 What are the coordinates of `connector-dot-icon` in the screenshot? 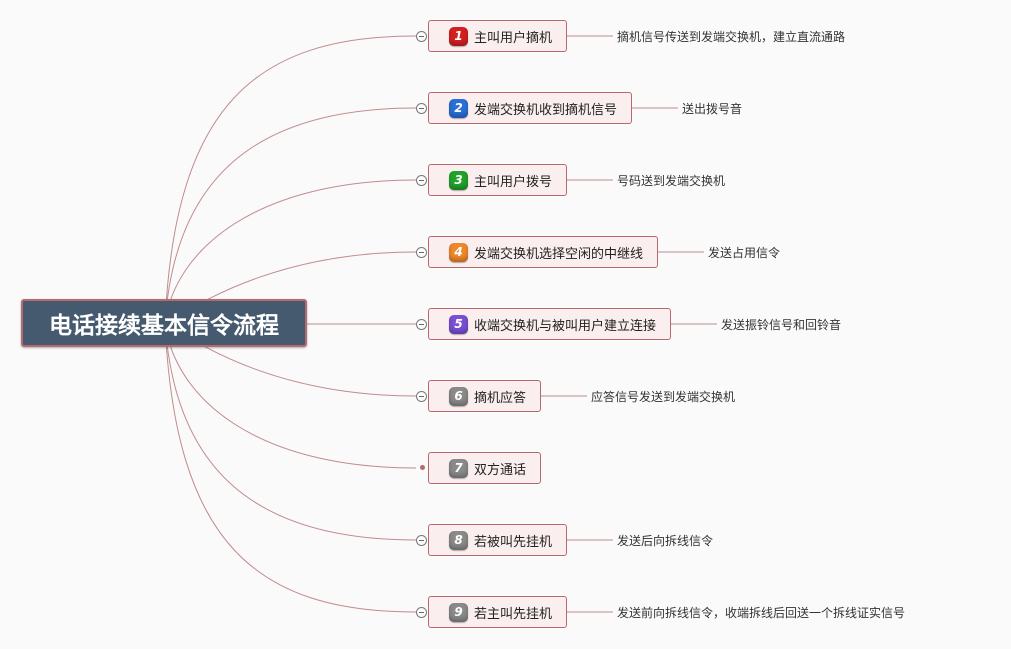 It's located at (422, 467).